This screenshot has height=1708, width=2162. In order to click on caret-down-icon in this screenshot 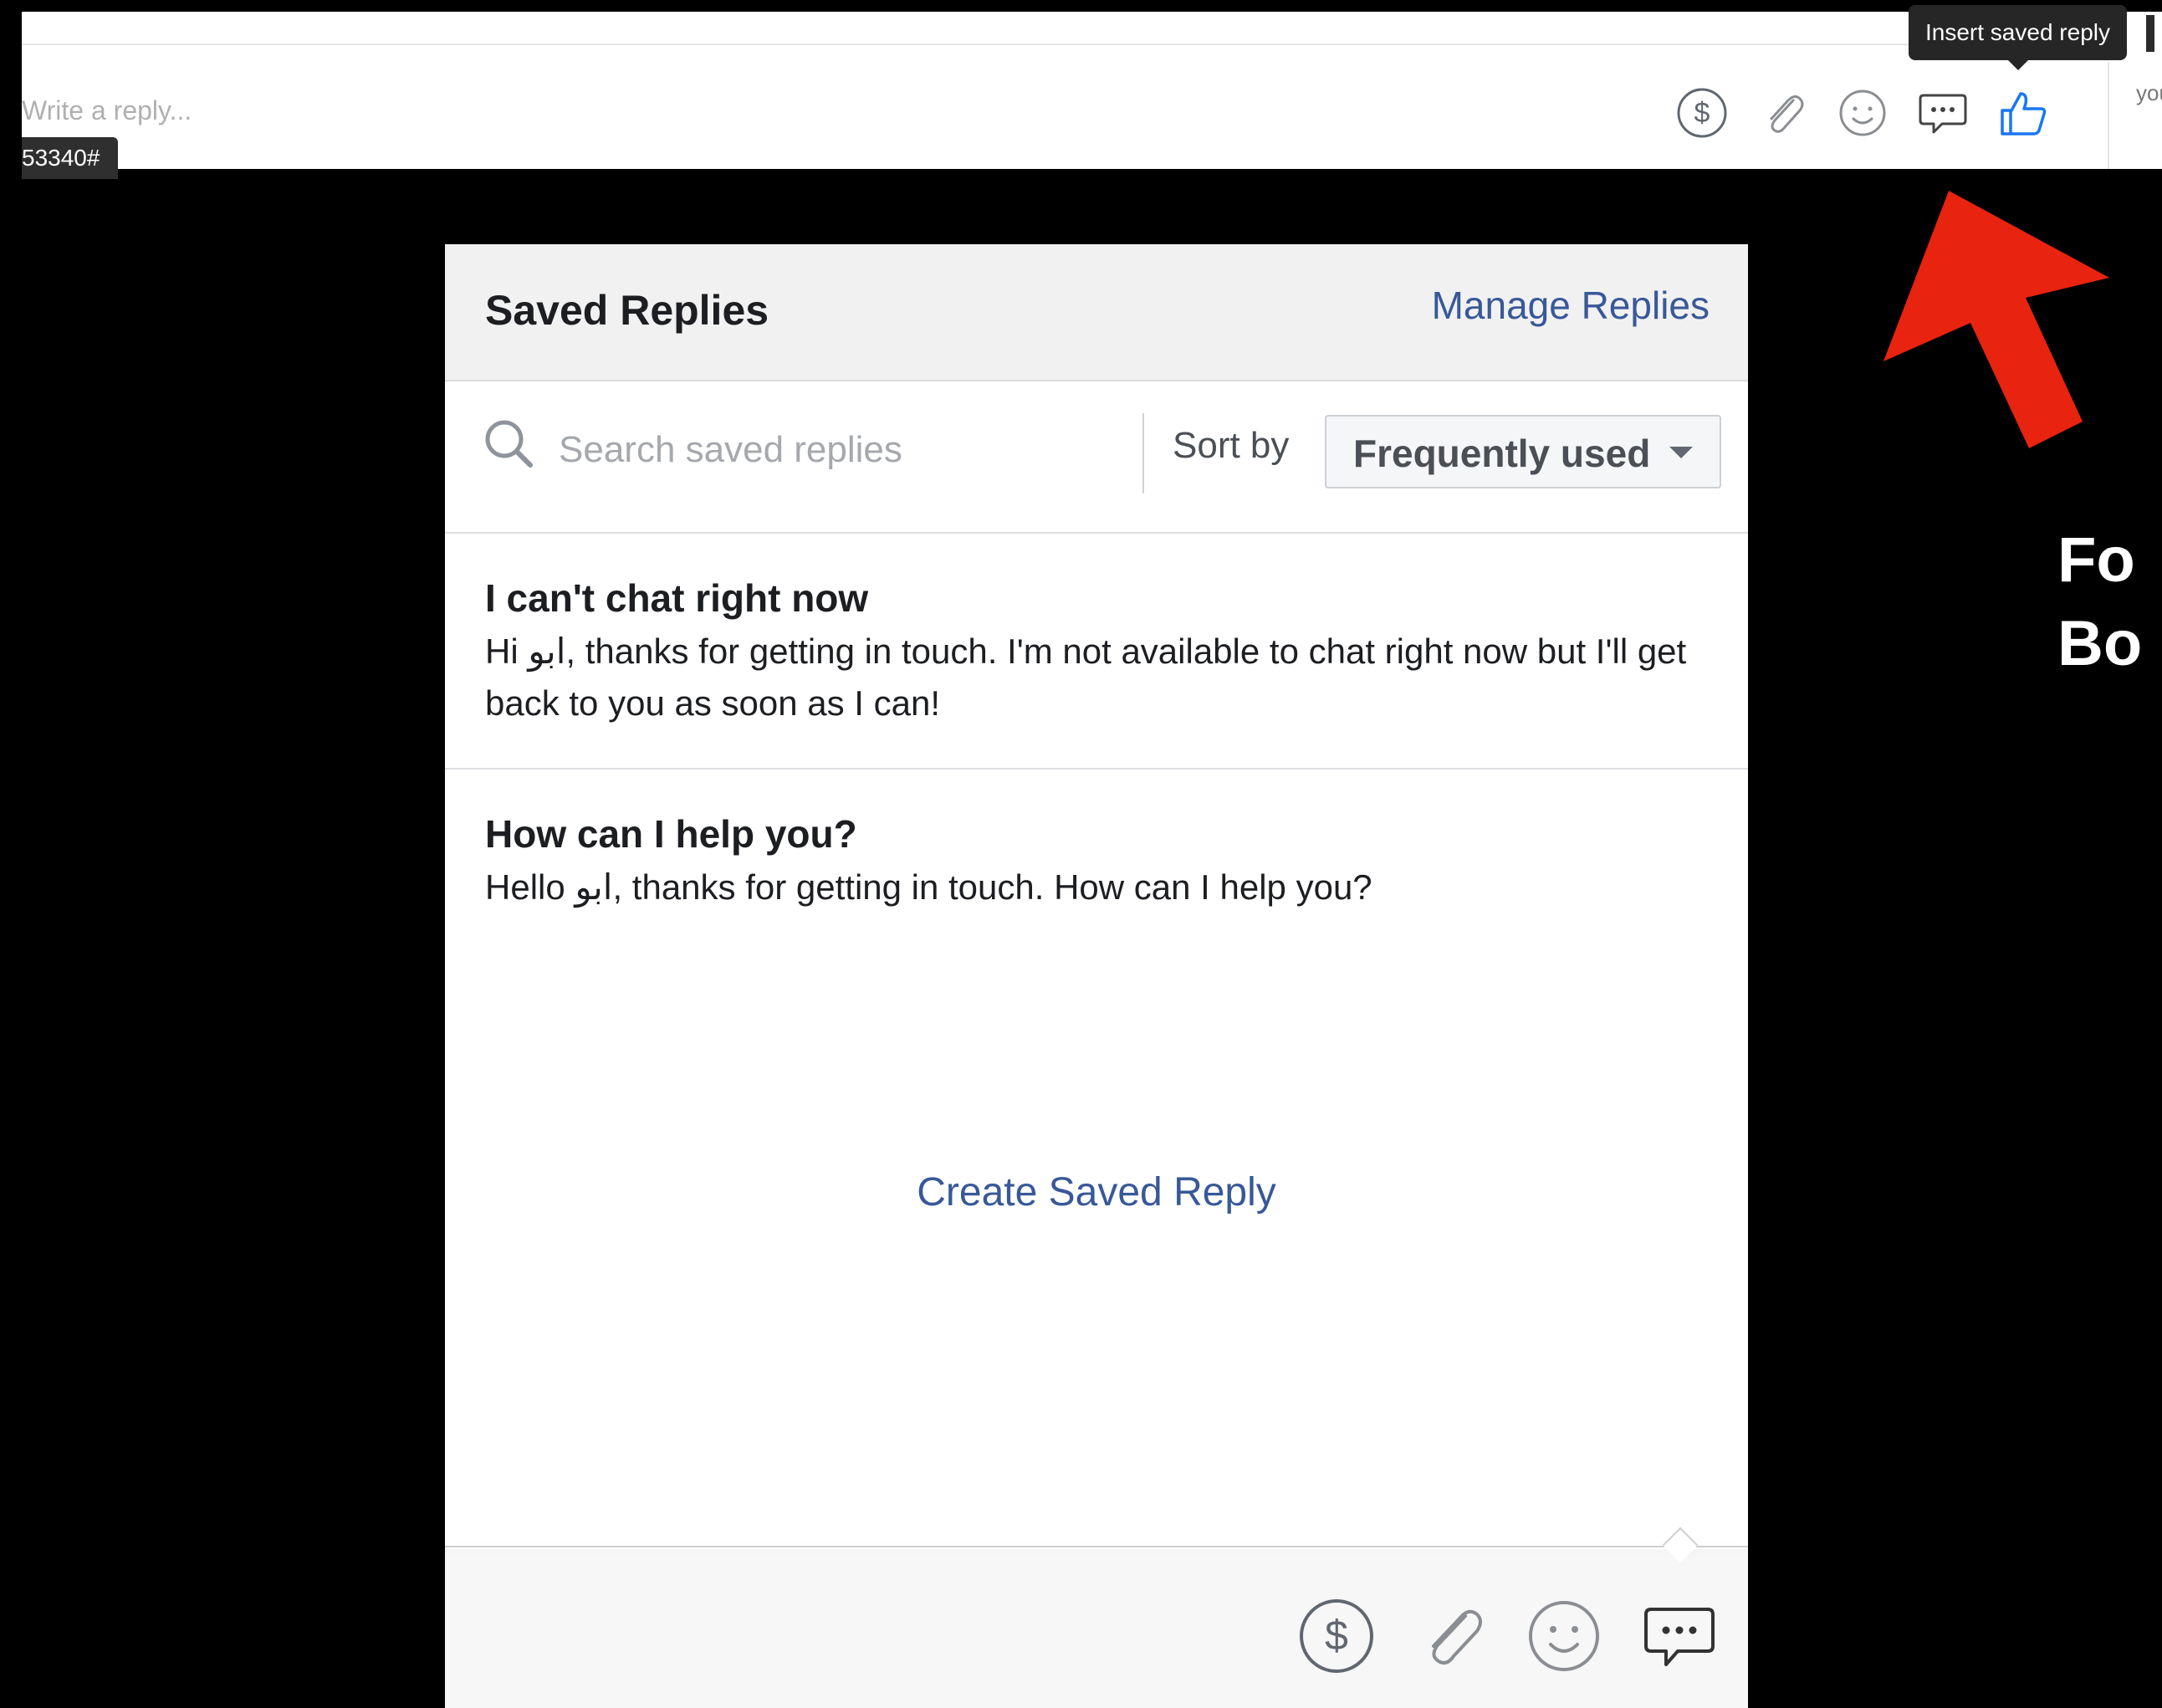, I will do `click(1681, 453)`.